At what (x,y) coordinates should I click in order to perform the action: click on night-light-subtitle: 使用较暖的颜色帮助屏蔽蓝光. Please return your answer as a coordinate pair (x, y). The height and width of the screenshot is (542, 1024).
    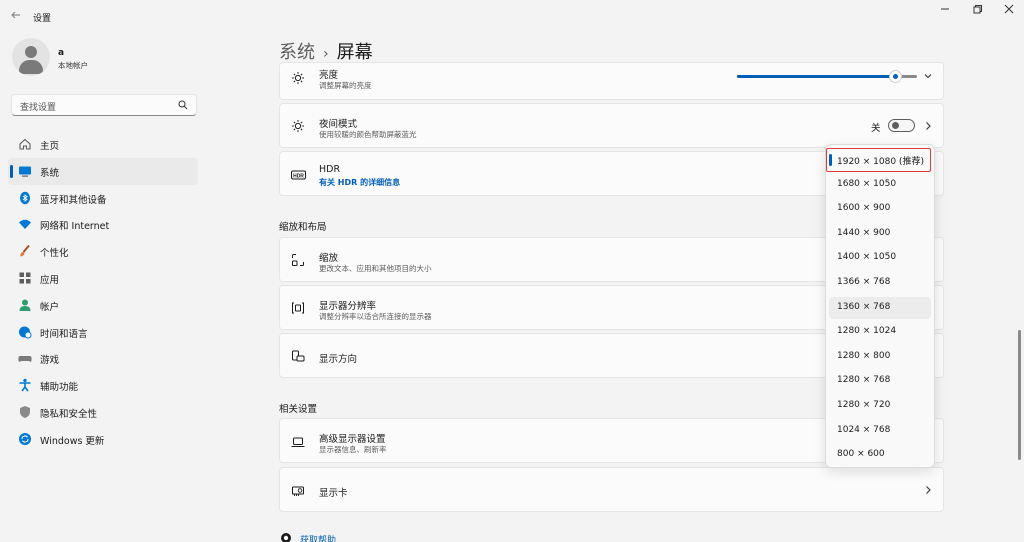
    Looking at the image, I should click on (368, 134).